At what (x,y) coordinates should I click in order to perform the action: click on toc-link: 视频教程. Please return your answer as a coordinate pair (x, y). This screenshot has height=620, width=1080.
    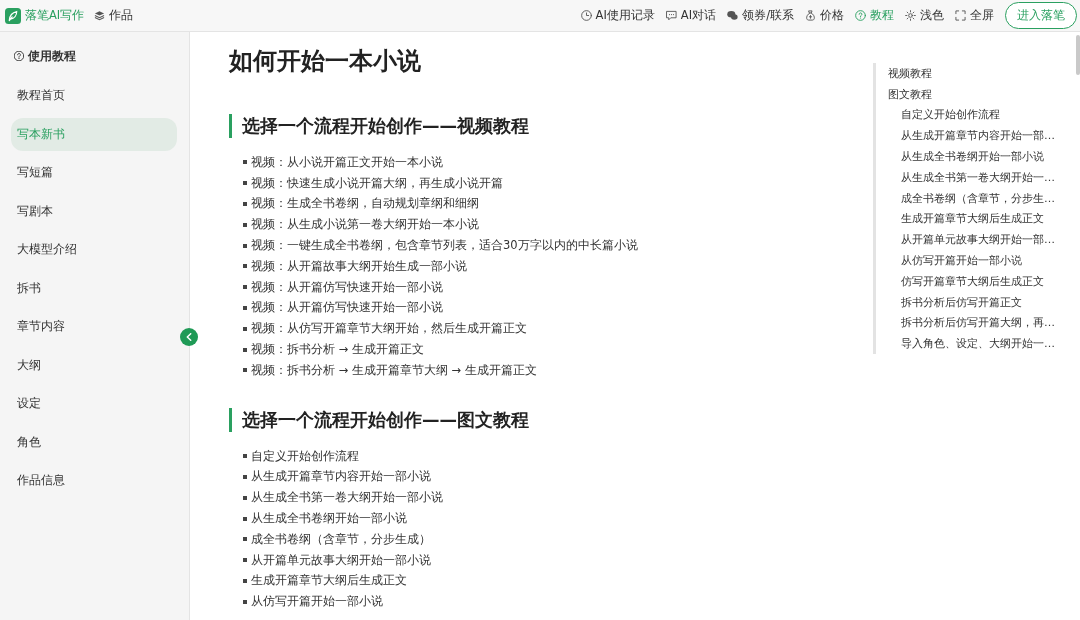
    Looking at the image, I should click on (910, 73).